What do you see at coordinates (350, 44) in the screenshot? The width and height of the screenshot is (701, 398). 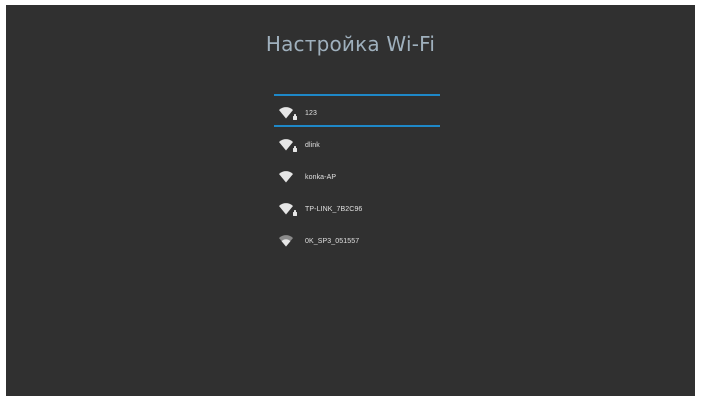 I see `page-title: Настройка Wi-Fi` at bounding box center [350, 44].